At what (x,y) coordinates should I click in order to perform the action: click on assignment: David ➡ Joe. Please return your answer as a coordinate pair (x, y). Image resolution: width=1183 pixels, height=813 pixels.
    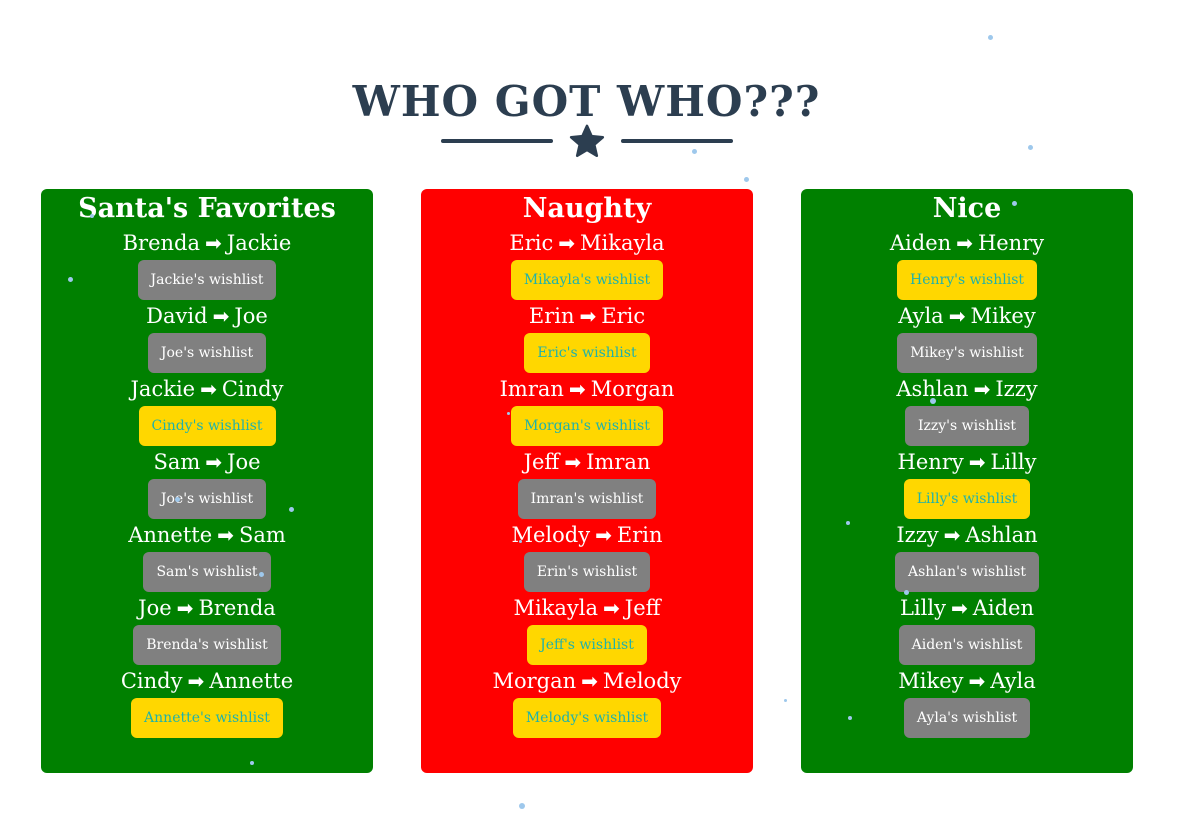
    Looking at the image, I should click on (207, 315).